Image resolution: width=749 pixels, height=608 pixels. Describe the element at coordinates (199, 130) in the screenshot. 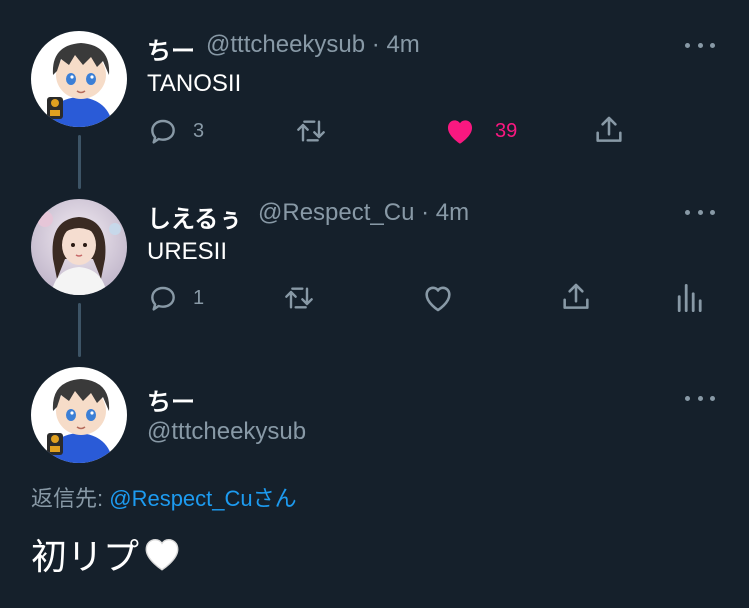

I see `reply-count: 3` at that location.